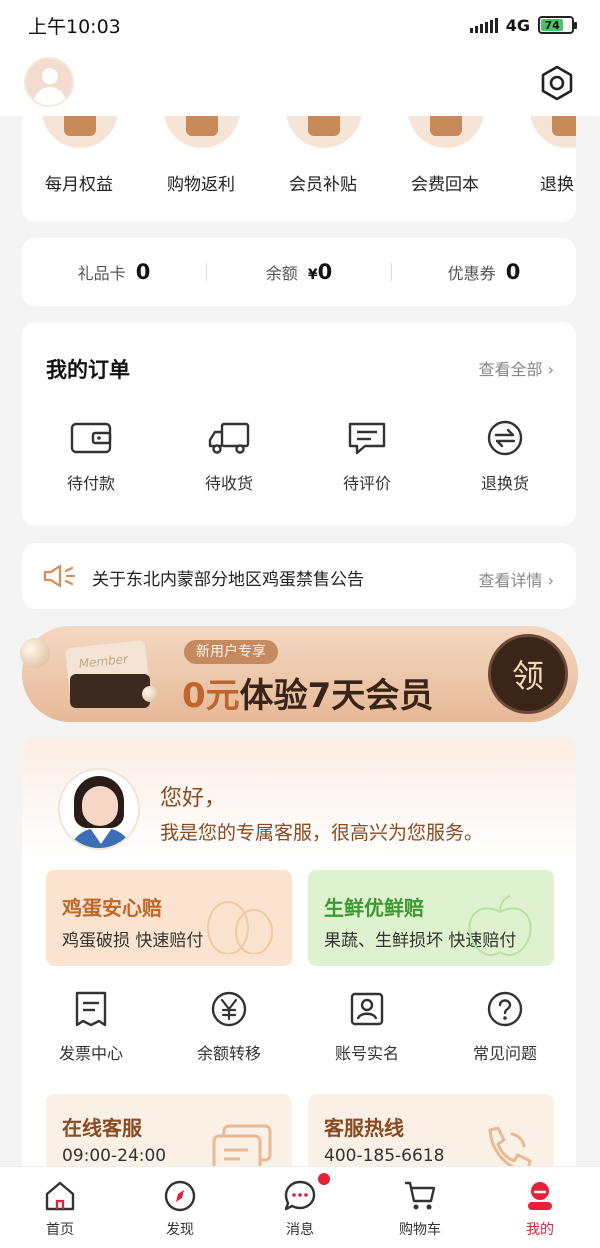 Image resolution: width=600 pixels, height=1248 pixels. Describe the element at coordinates (201, 169) in the screenshot. I see `benefit-rebate: 购物返利` at that location.